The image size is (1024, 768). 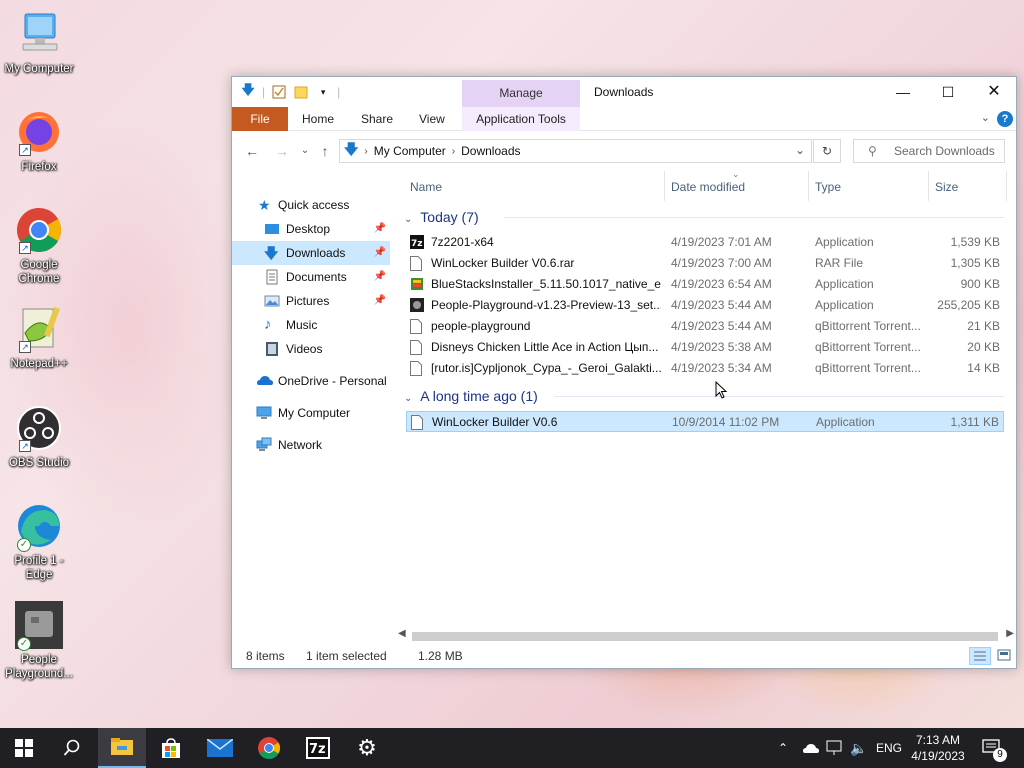 I want to click on taskbar-settings: ⚙, so click(x=367, y=748).